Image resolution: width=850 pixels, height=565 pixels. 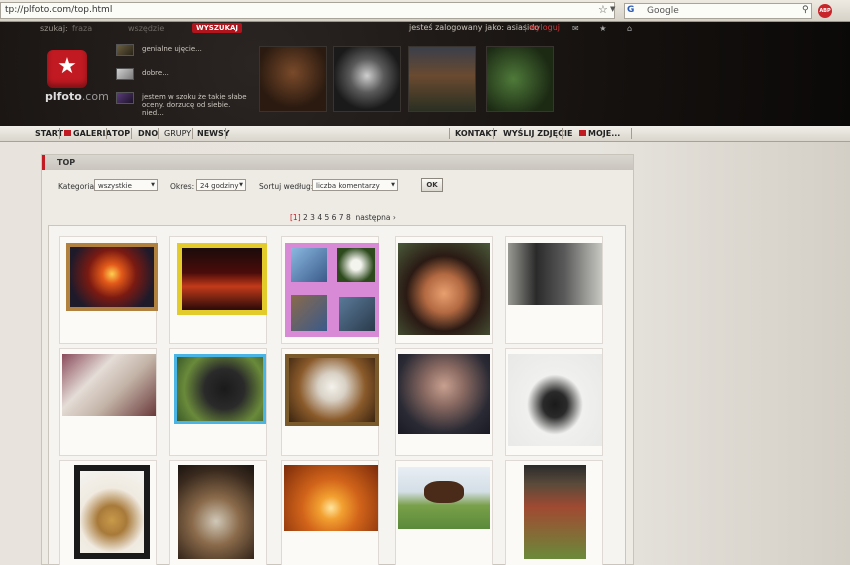 What do you see at coordinates (121, 133) in the screenshot?
I see `nav-top: TOP` at bounding box center [121, 133].